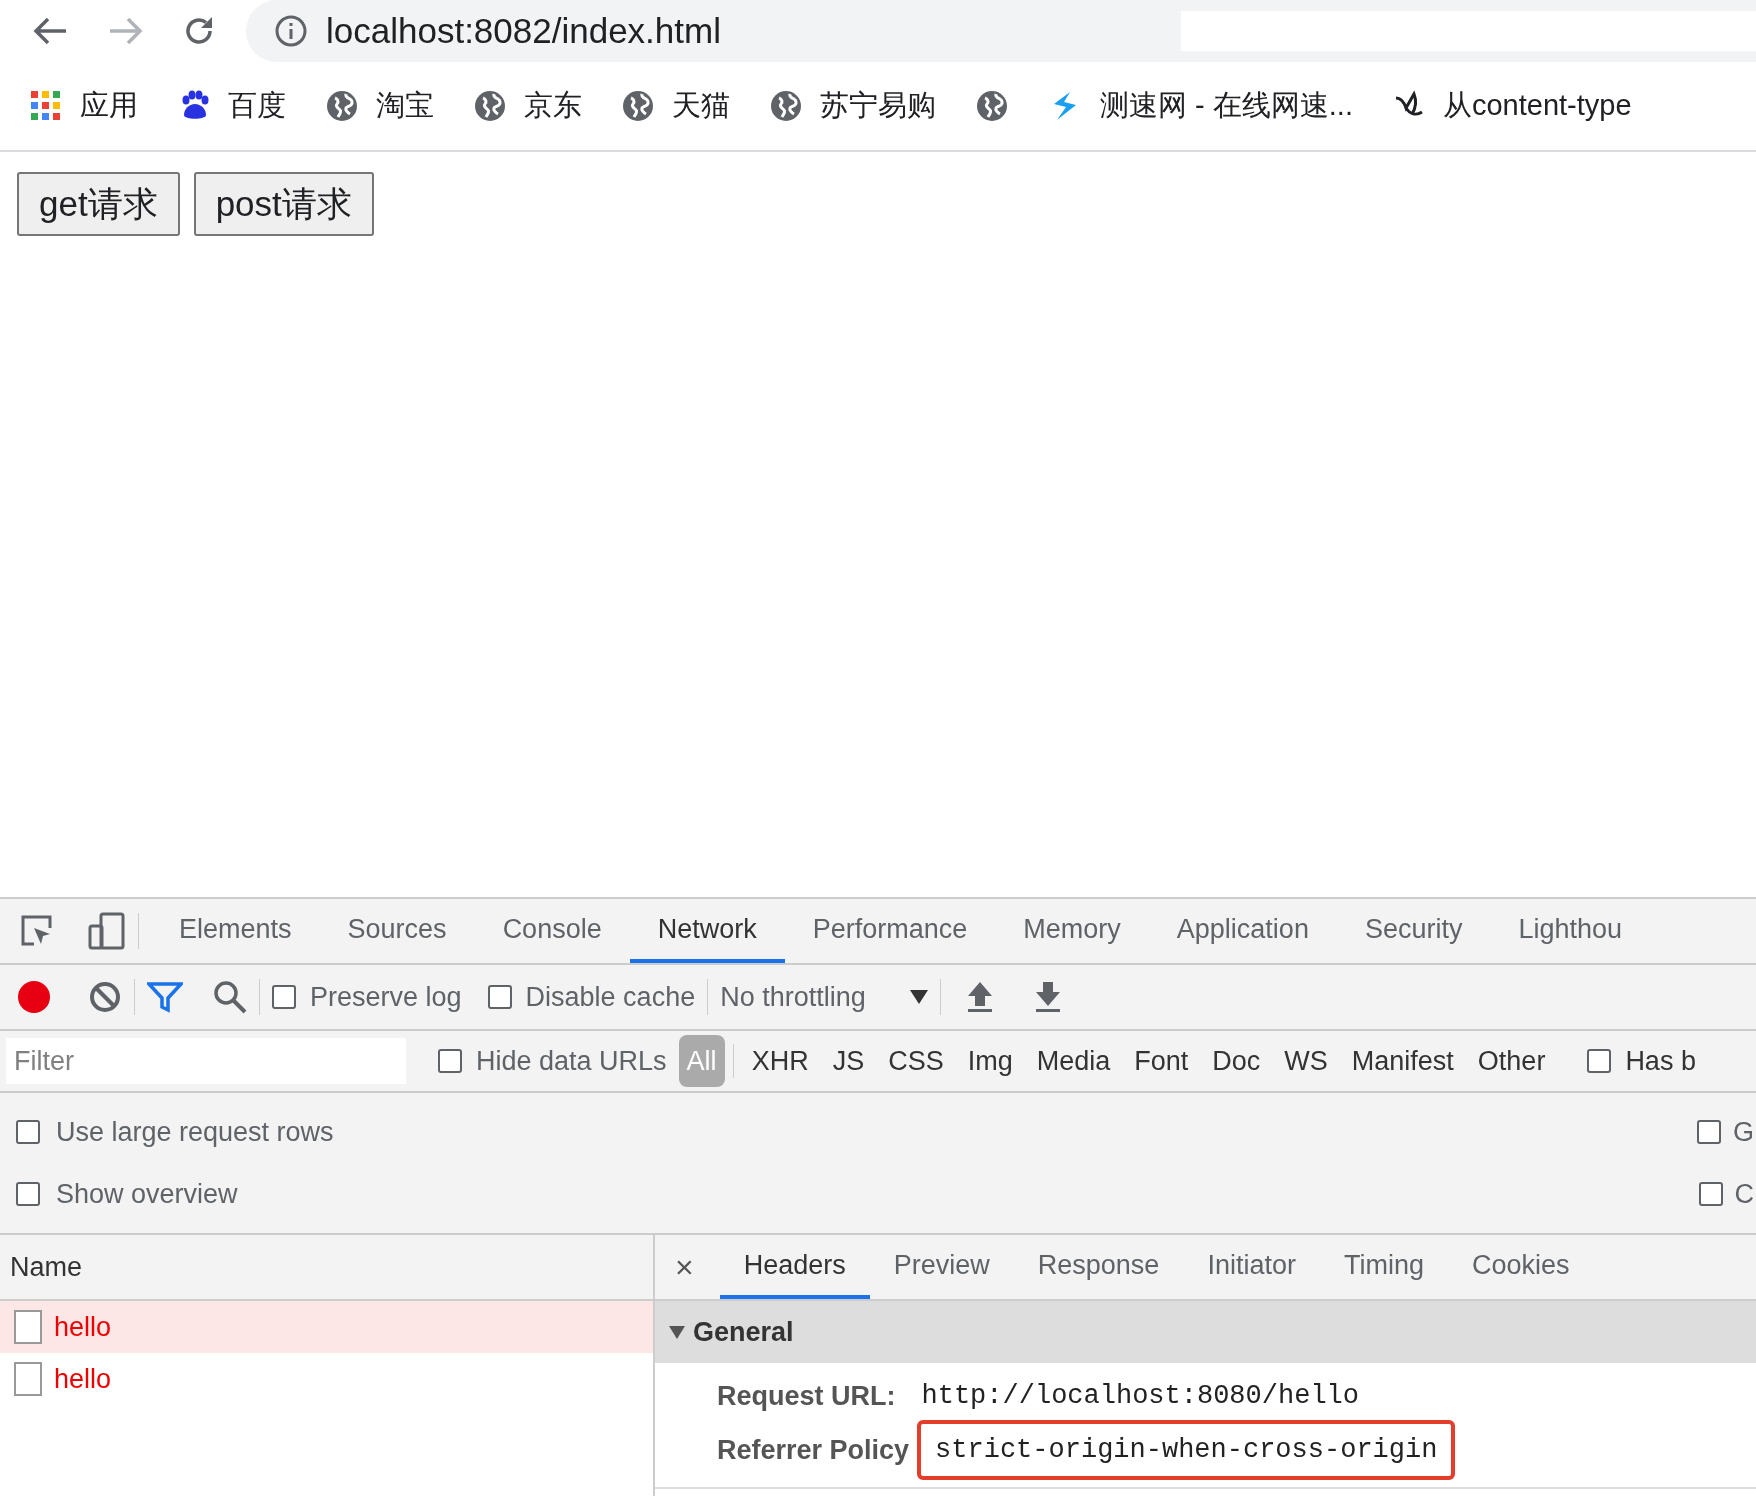 Image resolution: width=1756 pixels, height=1496 pixels. I want to click on triangle-icon, so click(677, 1332).